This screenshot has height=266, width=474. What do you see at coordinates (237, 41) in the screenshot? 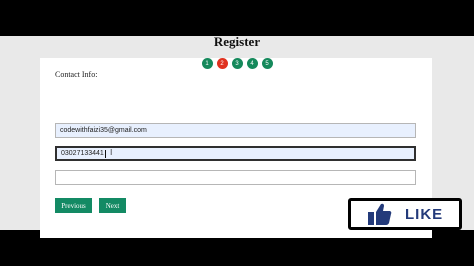
I see `page-title: Register` at bounding box center [237, 41].